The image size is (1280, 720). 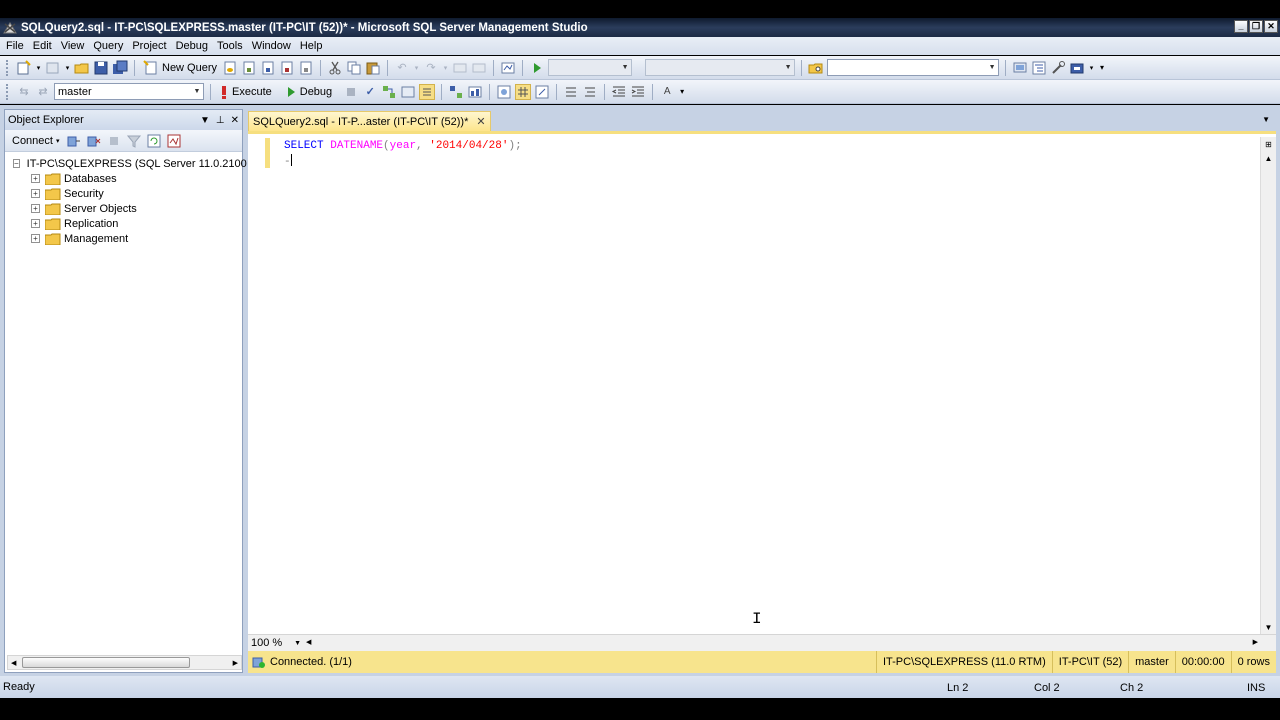 I want to click on registered-servers-icon, so click(x=1020, y=68).